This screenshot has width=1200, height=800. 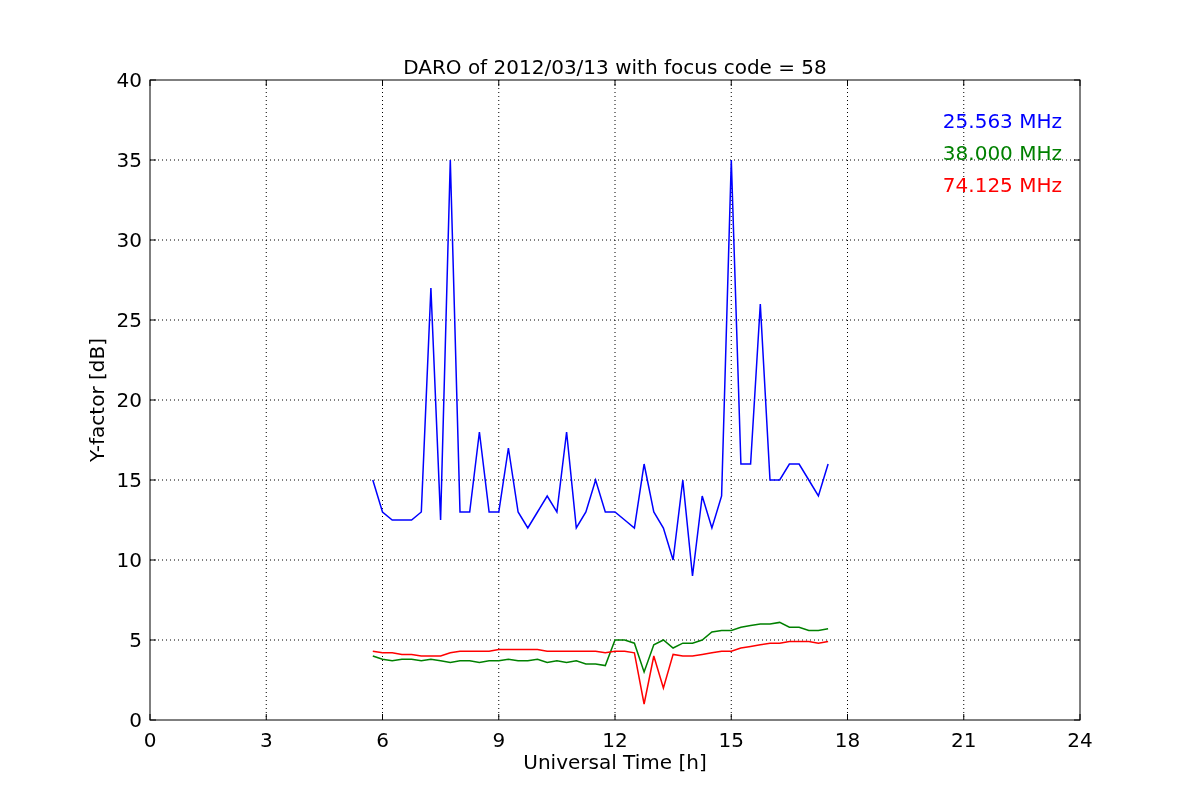 What do you see at coordinates (615, 762) in the screenshot?
I see `x-axis-label: Universal Time [h]` at bounding box center [615, 762].